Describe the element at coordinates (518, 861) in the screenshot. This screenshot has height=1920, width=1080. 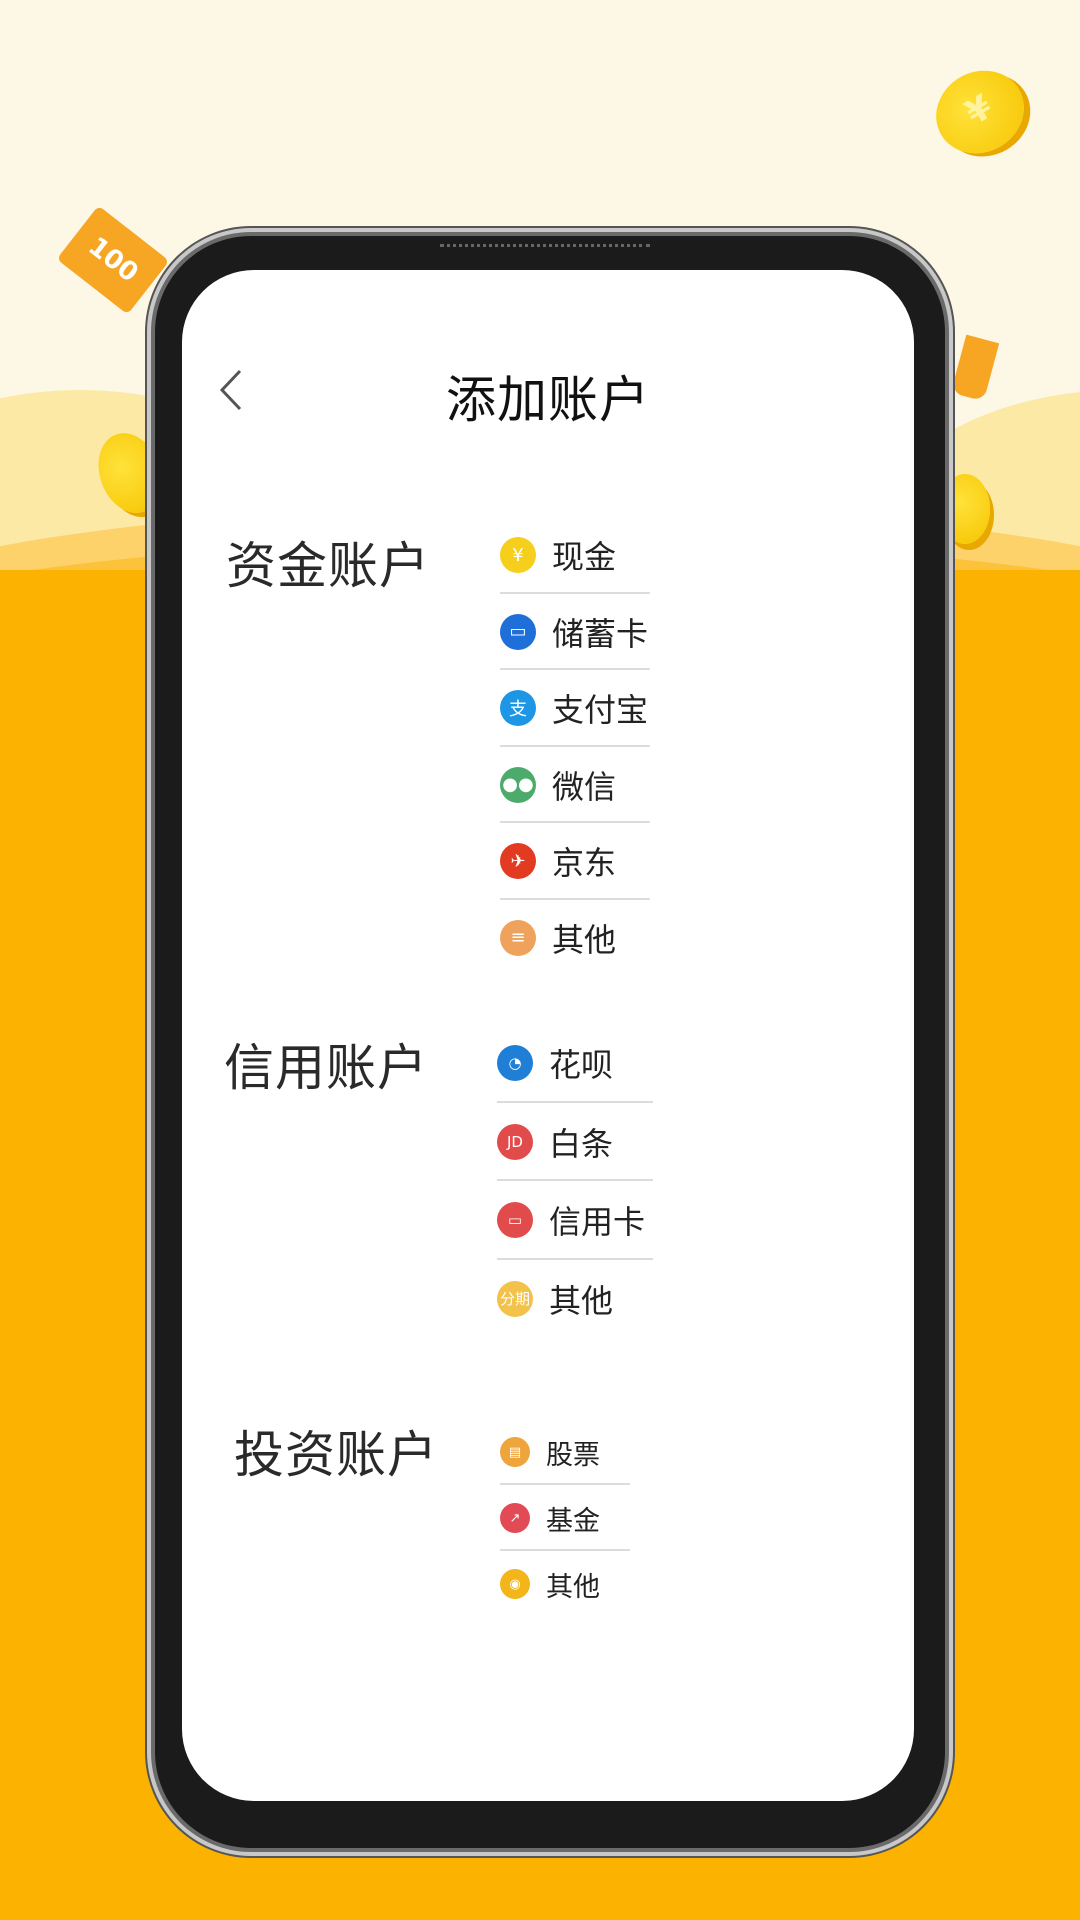
I see `jd-icon: ✈` at that location.